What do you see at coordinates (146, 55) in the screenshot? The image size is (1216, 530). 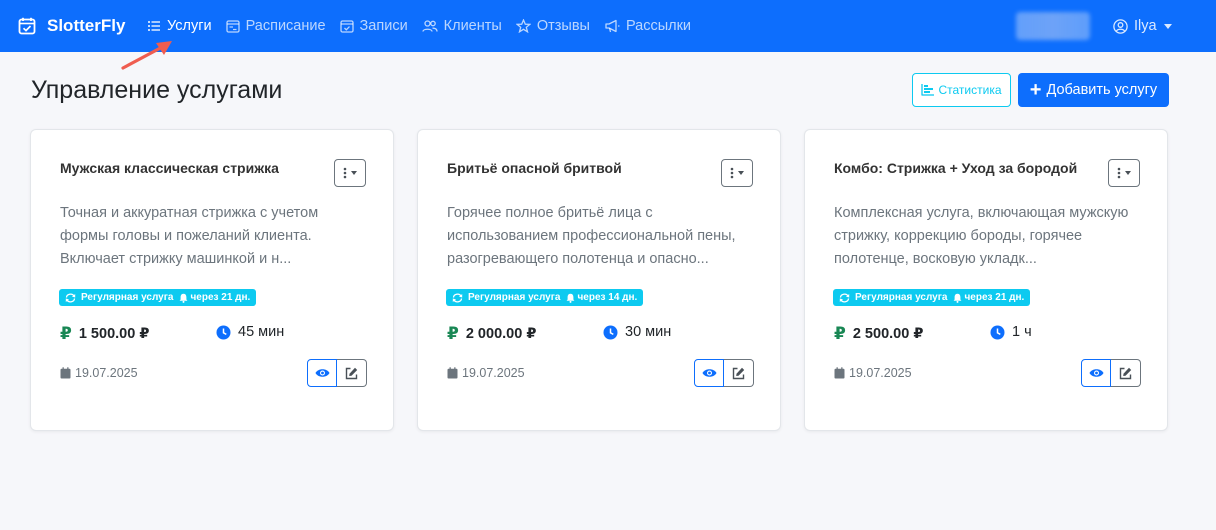 I see `annotation-arrow-icon` at bounding box center [146, 55].